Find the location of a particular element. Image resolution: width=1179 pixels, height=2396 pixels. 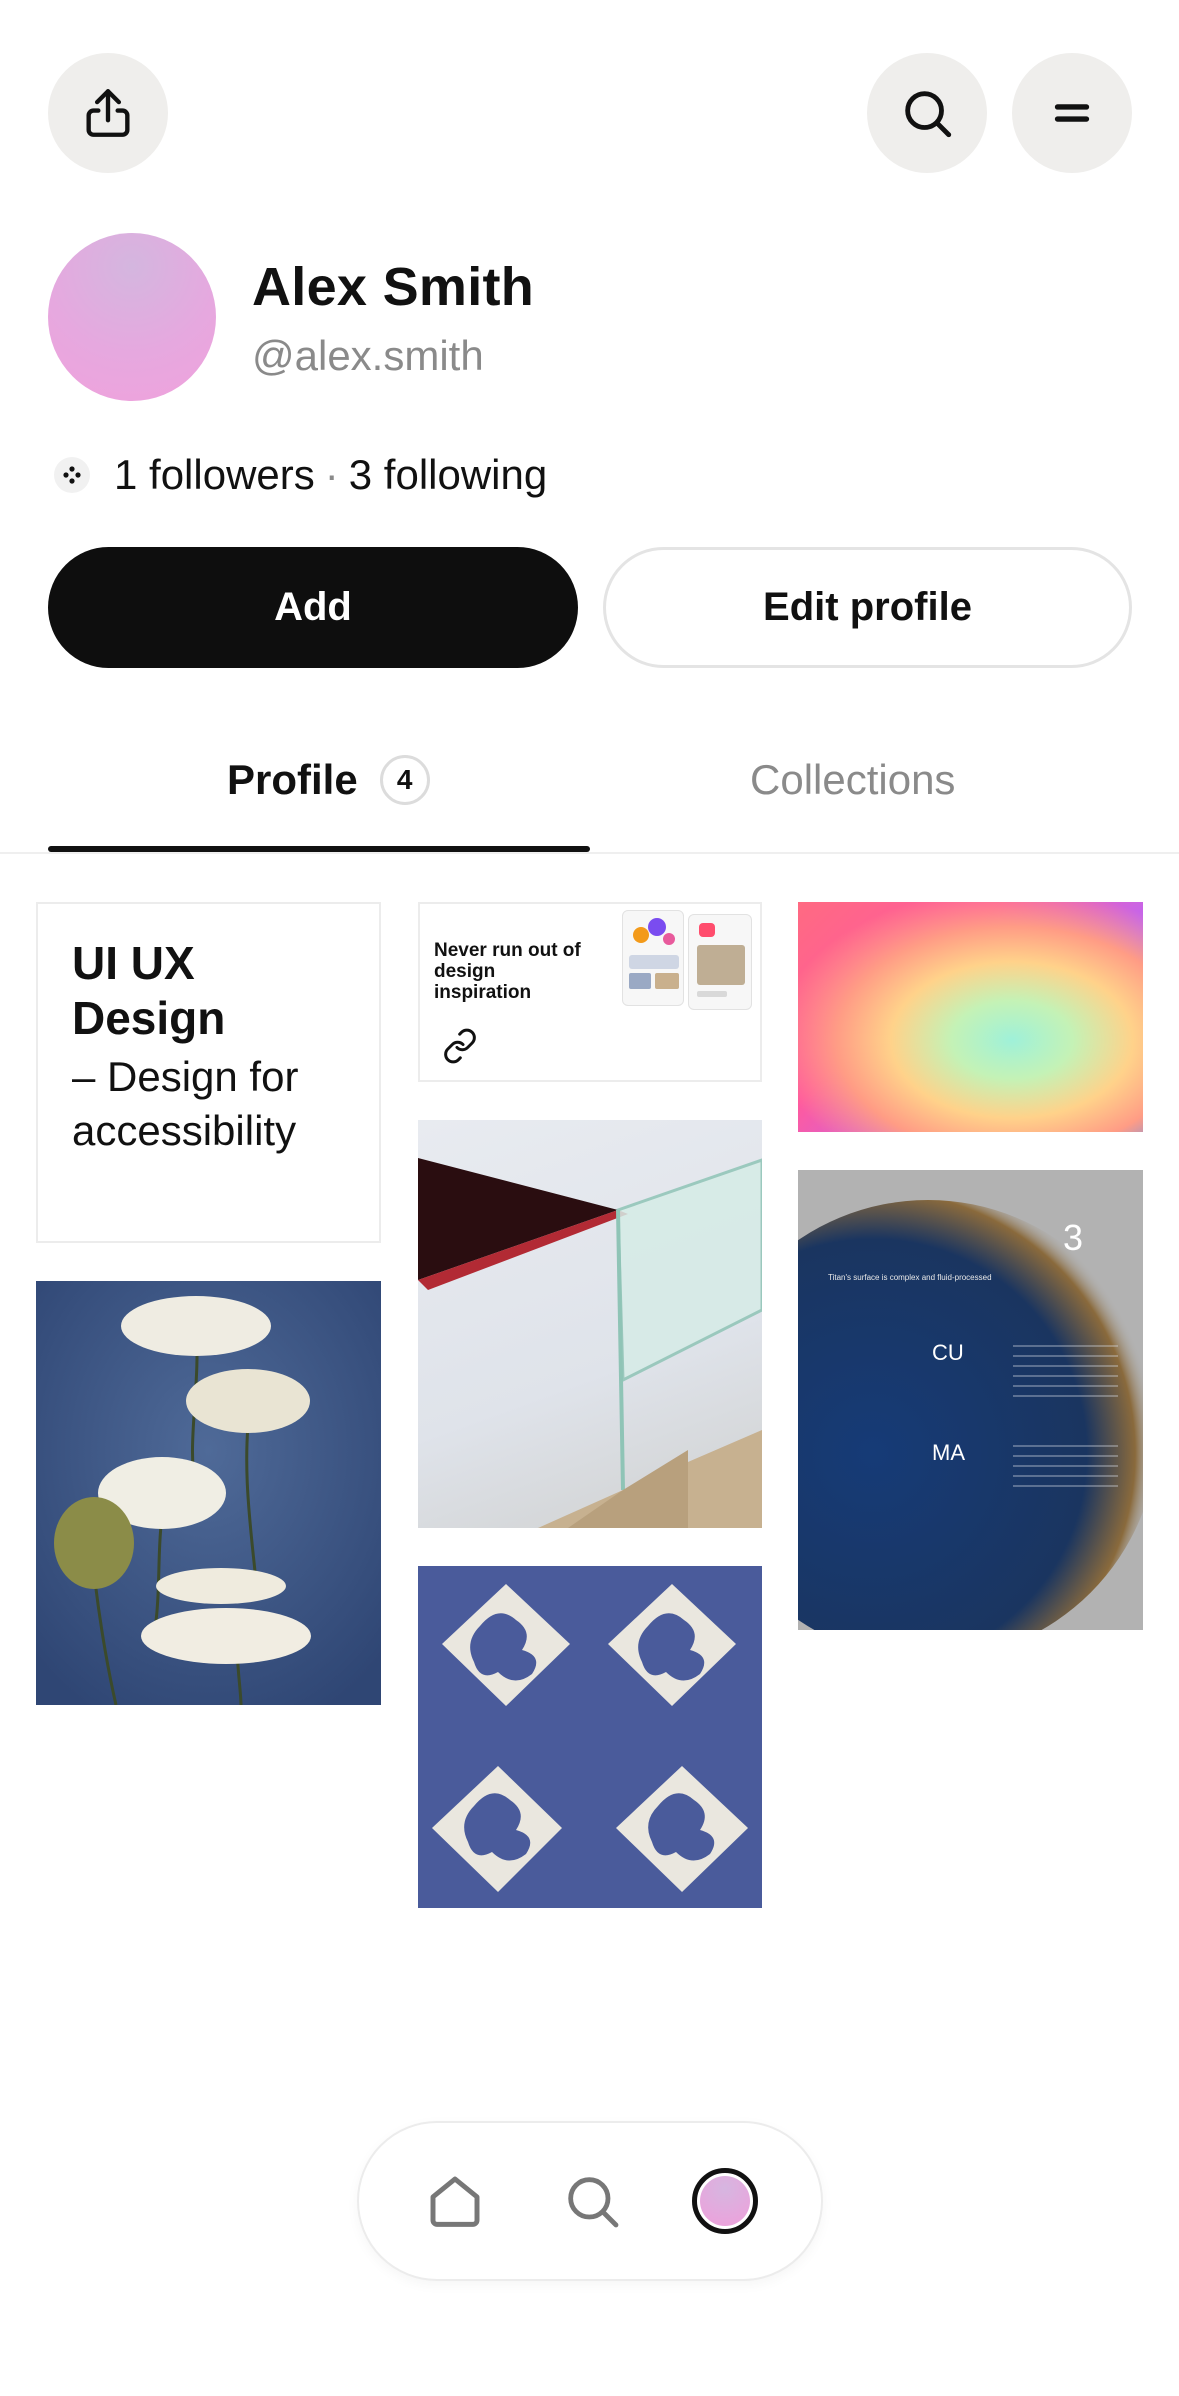

community-icon is located at coordinates (72, 475).